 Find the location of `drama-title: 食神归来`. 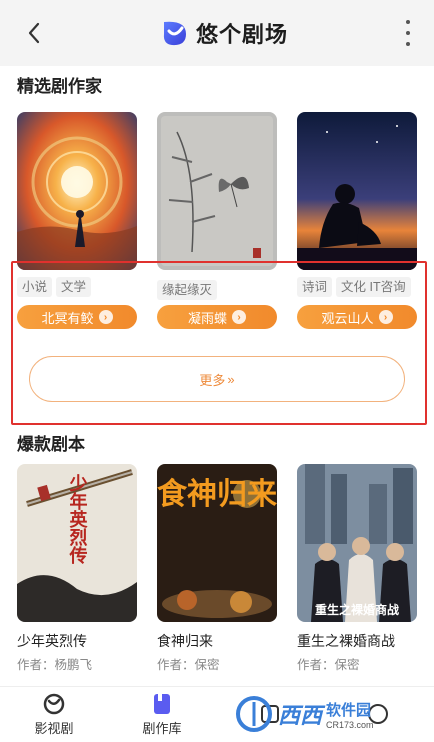

drama-title: 食神归来 is located at coordinates (185, 641).